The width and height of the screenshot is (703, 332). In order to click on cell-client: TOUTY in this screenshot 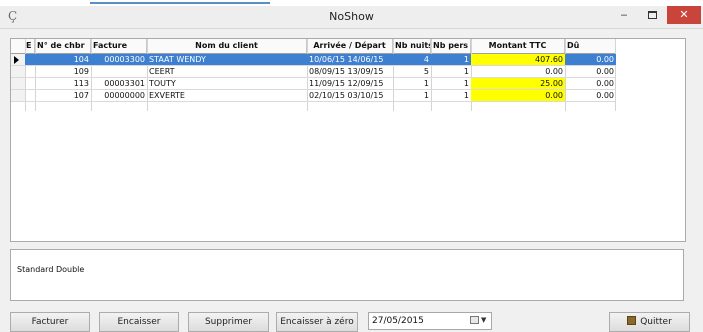, I will do `click(162, 83)`.